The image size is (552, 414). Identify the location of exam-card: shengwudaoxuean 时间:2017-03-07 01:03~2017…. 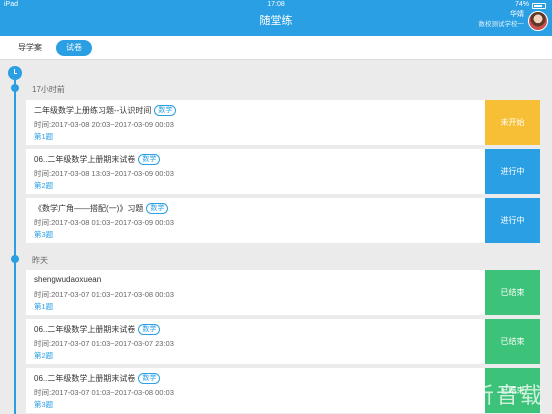
(283, 292).